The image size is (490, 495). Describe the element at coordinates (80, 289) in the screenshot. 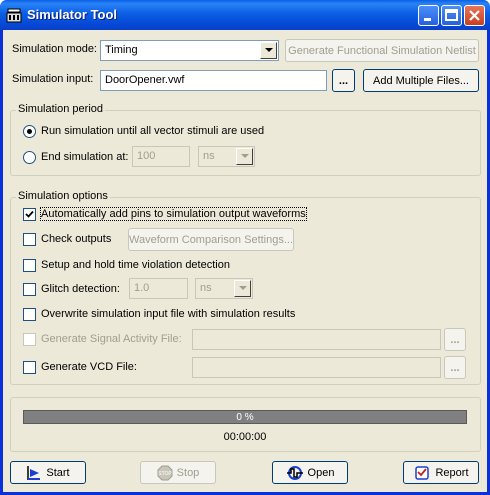

I see `glitch-detection-label: Glitch detection:` at that location.